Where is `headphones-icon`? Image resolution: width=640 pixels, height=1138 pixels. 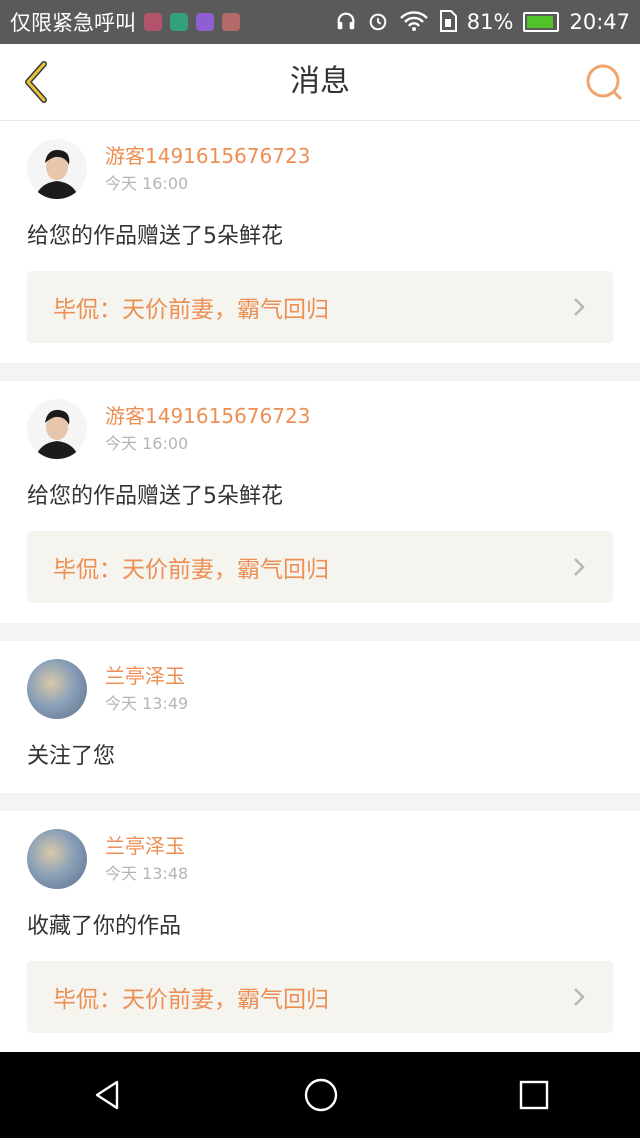
headphones-icon is located at coordinates (346, 22).